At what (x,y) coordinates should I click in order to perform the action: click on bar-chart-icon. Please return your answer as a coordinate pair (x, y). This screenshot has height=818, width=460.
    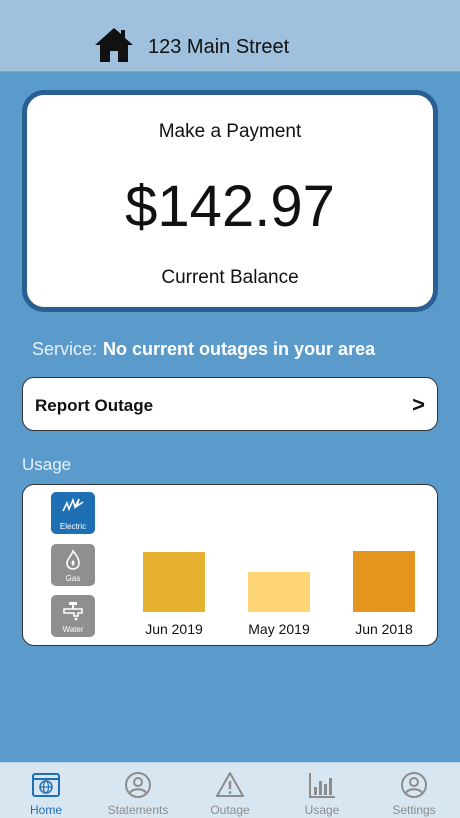
    Looking at the image, I should click on (322, 785).